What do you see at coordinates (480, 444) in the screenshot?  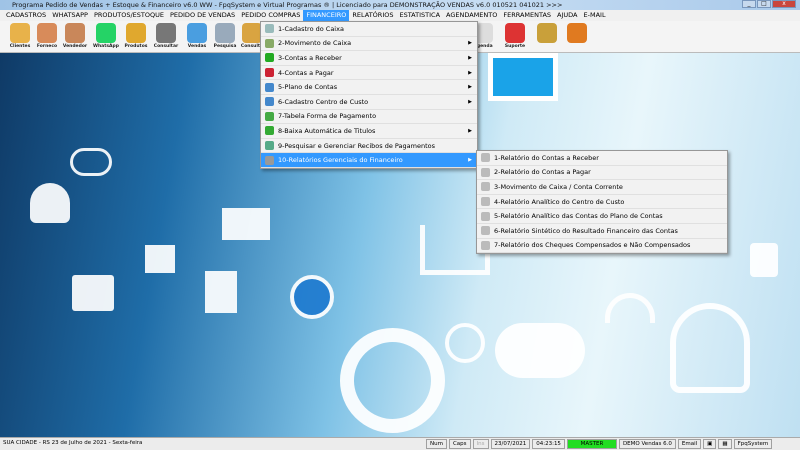 I see `status-ins: Ins` at bounding box center [480, 444].